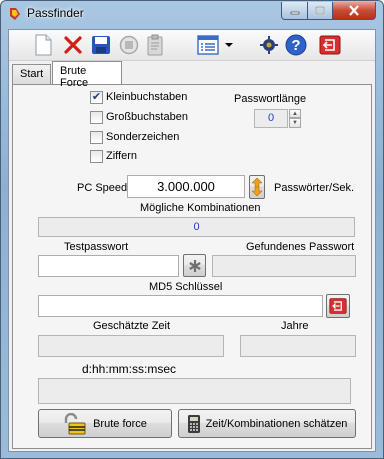 This screenshot has width=384, height=459. I want to click on window-title: Passfinder, so click(55, 13).